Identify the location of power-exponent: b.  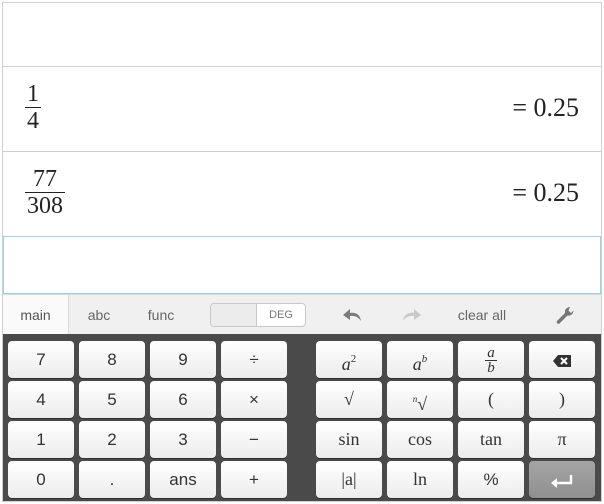
(424, 359).